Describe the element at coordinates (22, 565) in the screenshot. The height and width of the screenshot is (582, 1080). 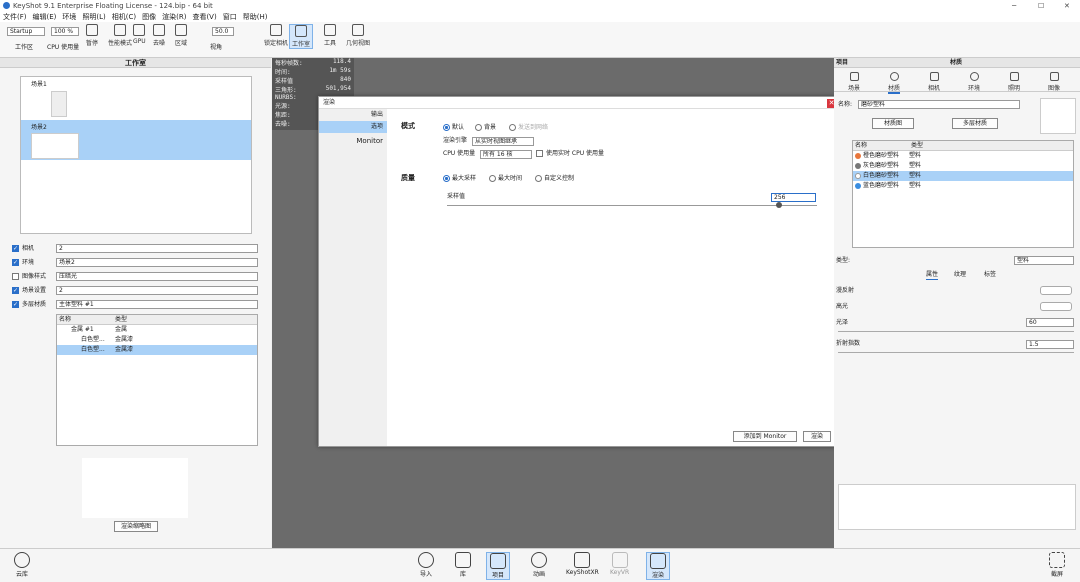
I see `cloud-library-button: 云库` at that location.